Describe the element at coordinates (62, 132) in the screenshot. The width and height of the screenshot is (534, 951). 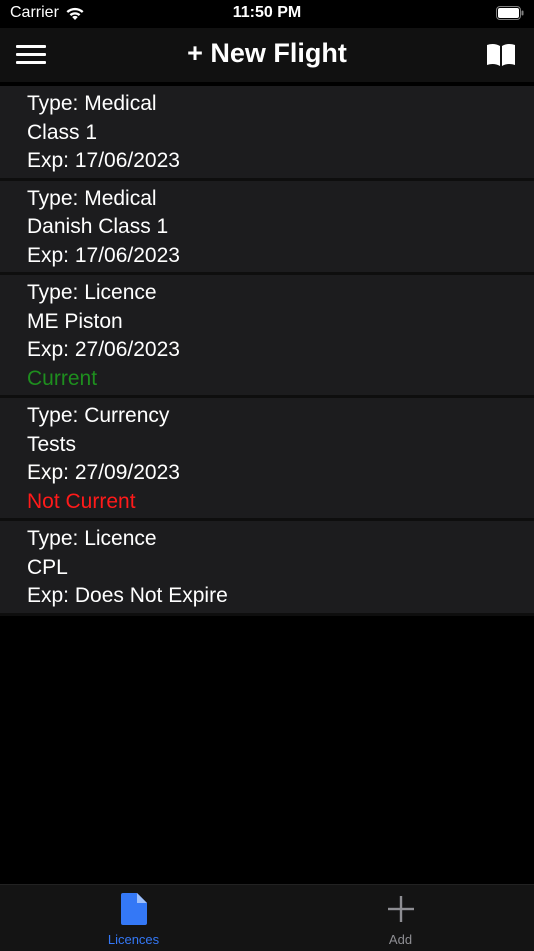
I see `item-name: Class 1` at that location.